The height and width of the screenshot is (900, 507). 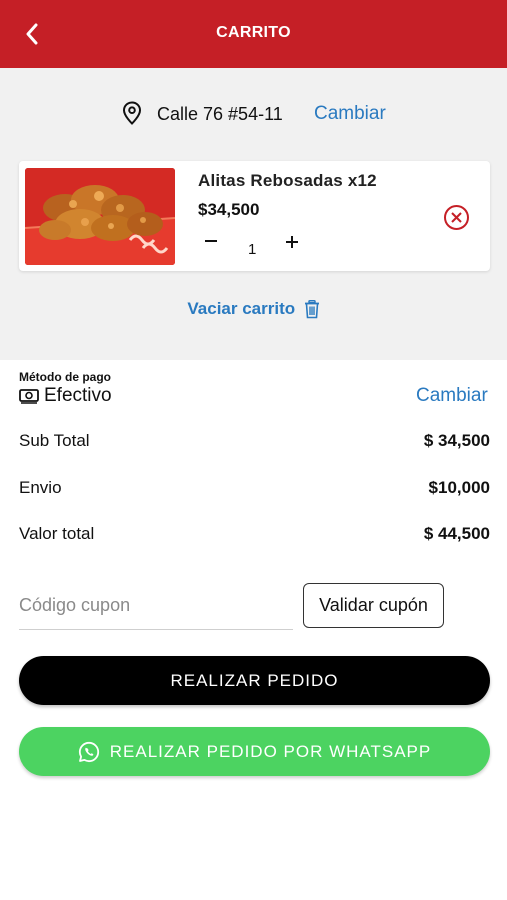 I want to click on validate-coupon-button: Validar cupón, so click(x=373, y=605).